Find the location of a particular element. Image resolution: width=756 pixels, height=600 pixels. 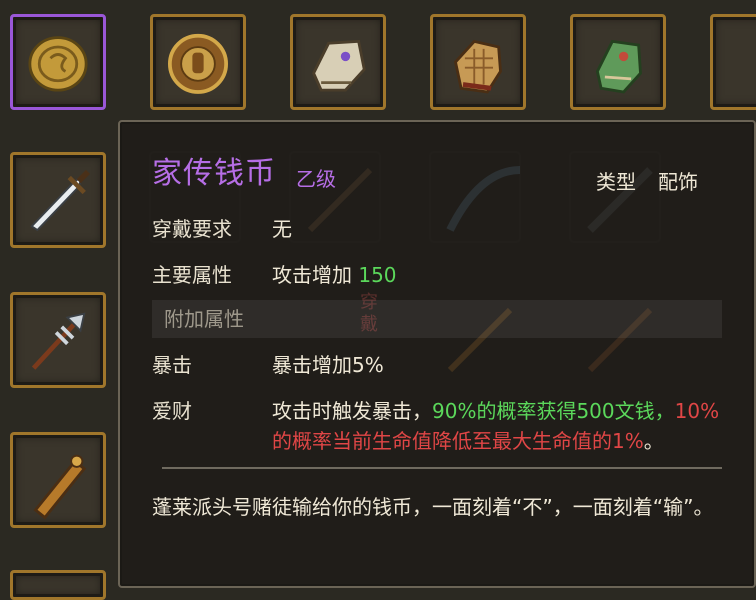

sheathed-dagger-icon is located at coordinates (60, 487).